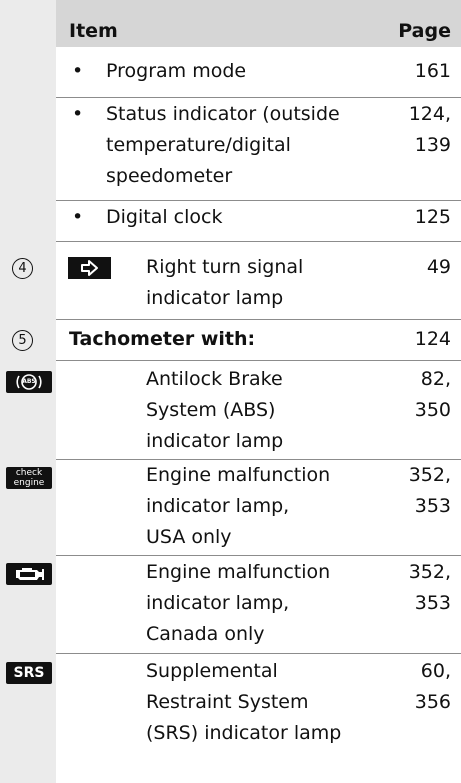 This screenshot has height=783, width=461. What do you see at coordinates (29, 478) in the screenshot?
I see `check-engine-lamp-icon: check engine` at bounding box center [29, 478].